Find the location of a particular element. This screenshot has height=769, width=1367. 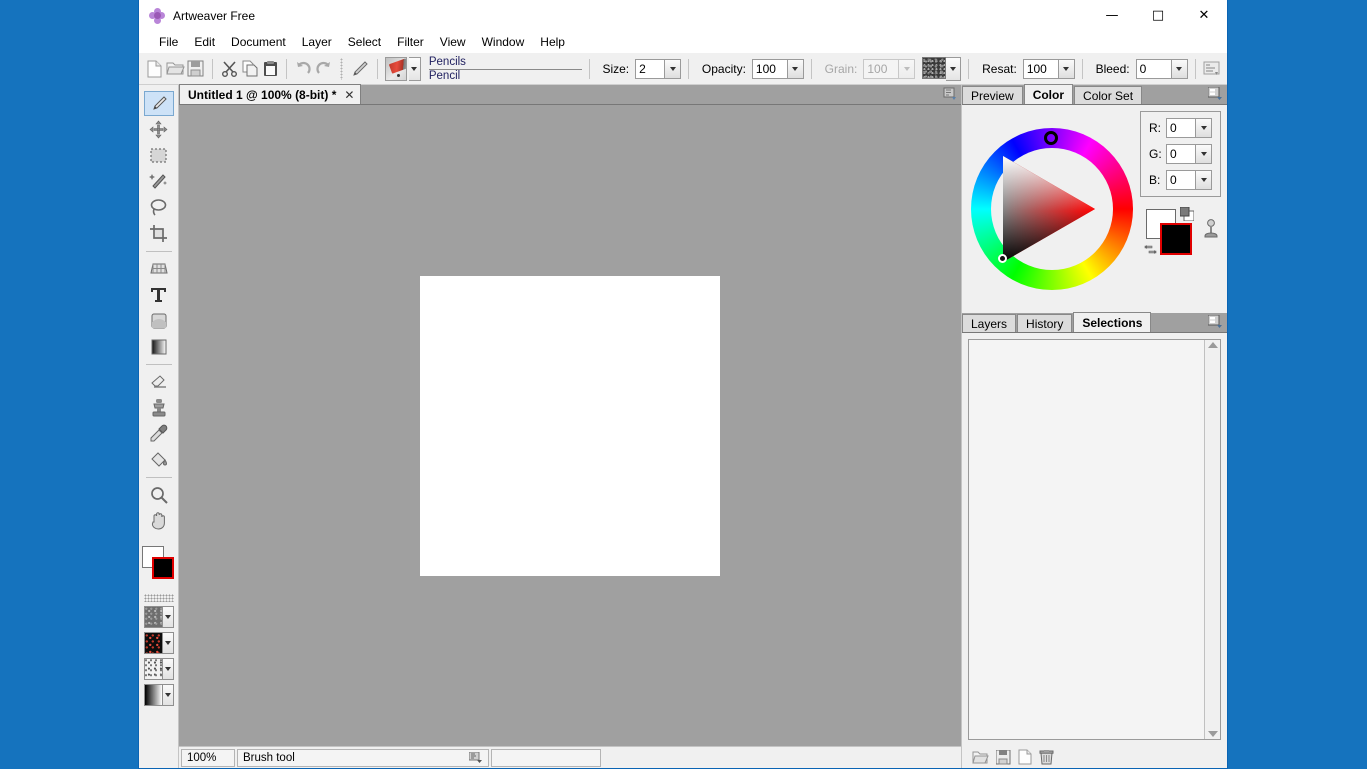

bleed-spinner is located at coordinates (1161, 68).